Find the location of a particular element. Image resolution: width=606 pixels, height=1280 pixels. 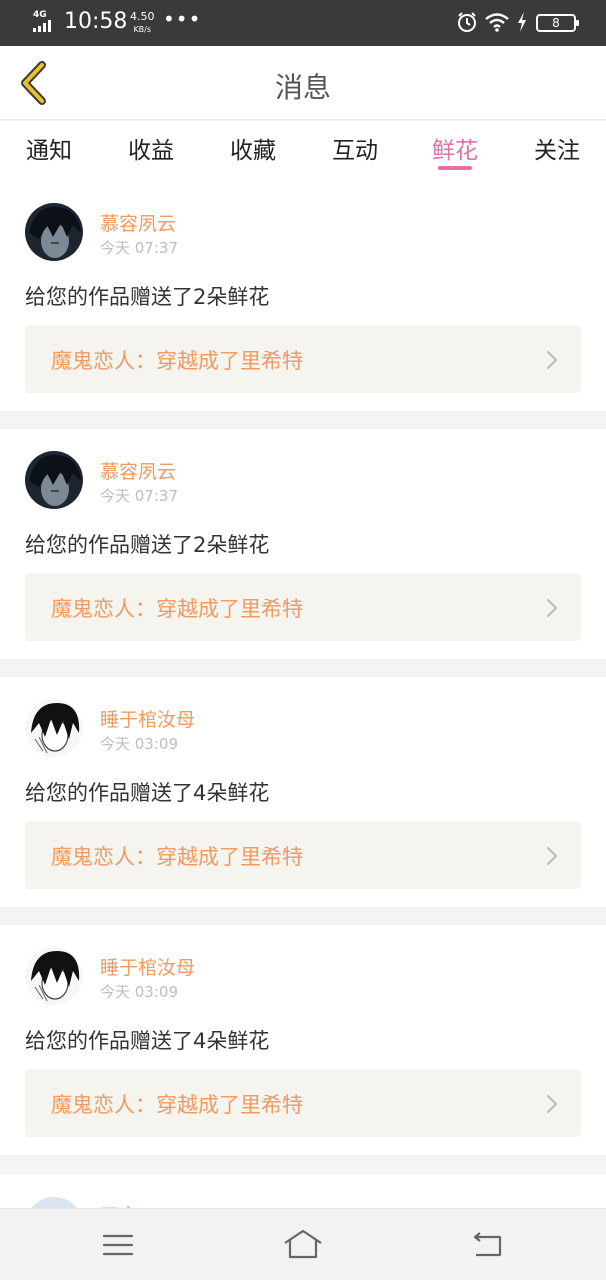

tab-flowers: 鲜花 is located at coordinates (455, 148).